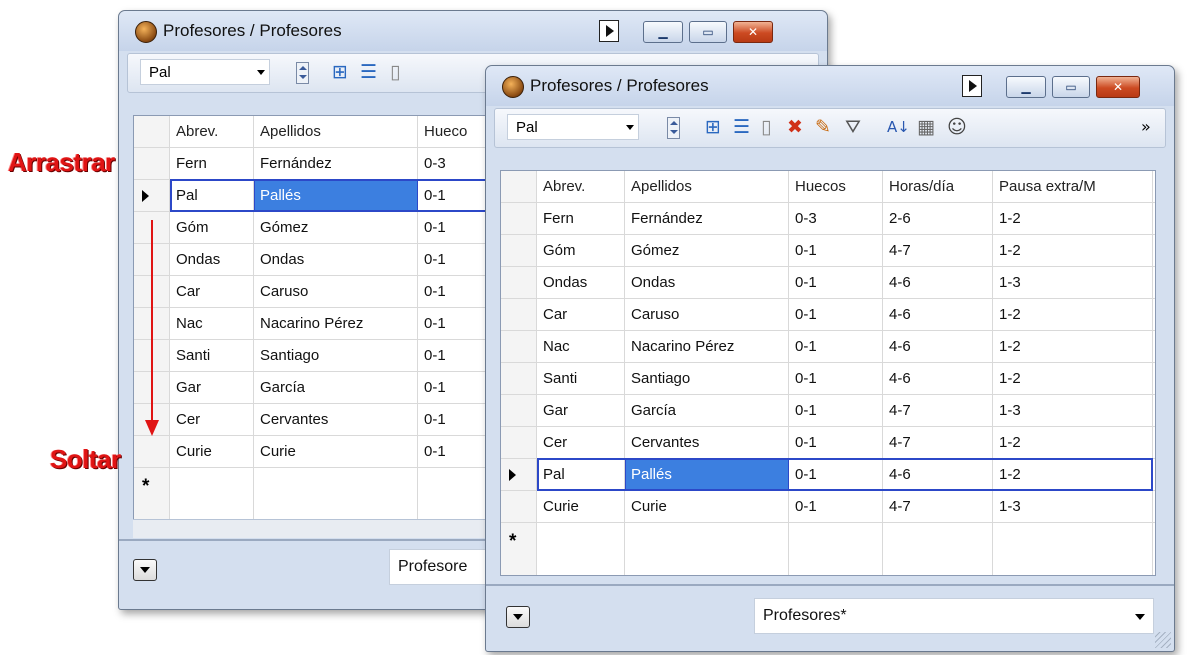 The width and height of the screenshot is (1192, 655). I want to click on close-button: ✕, so click(1118, 87).